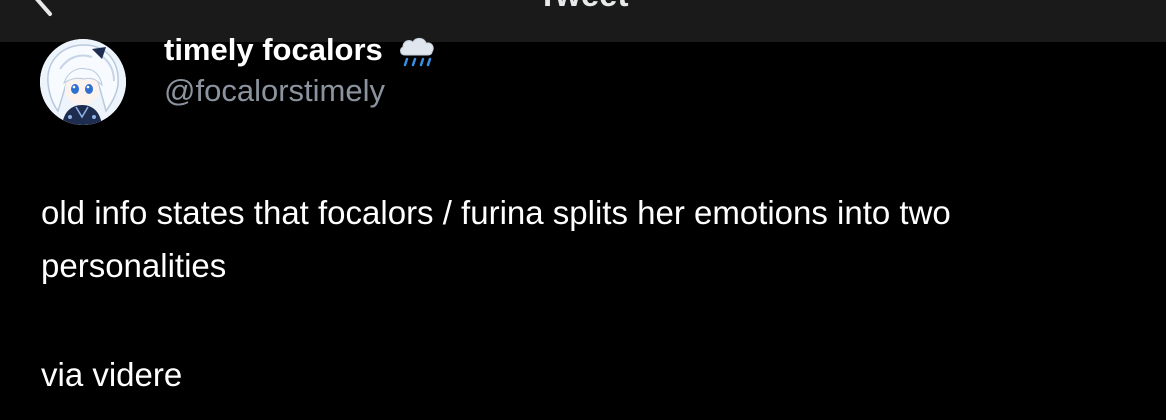  I want to click on avatar, so click(83, 82).